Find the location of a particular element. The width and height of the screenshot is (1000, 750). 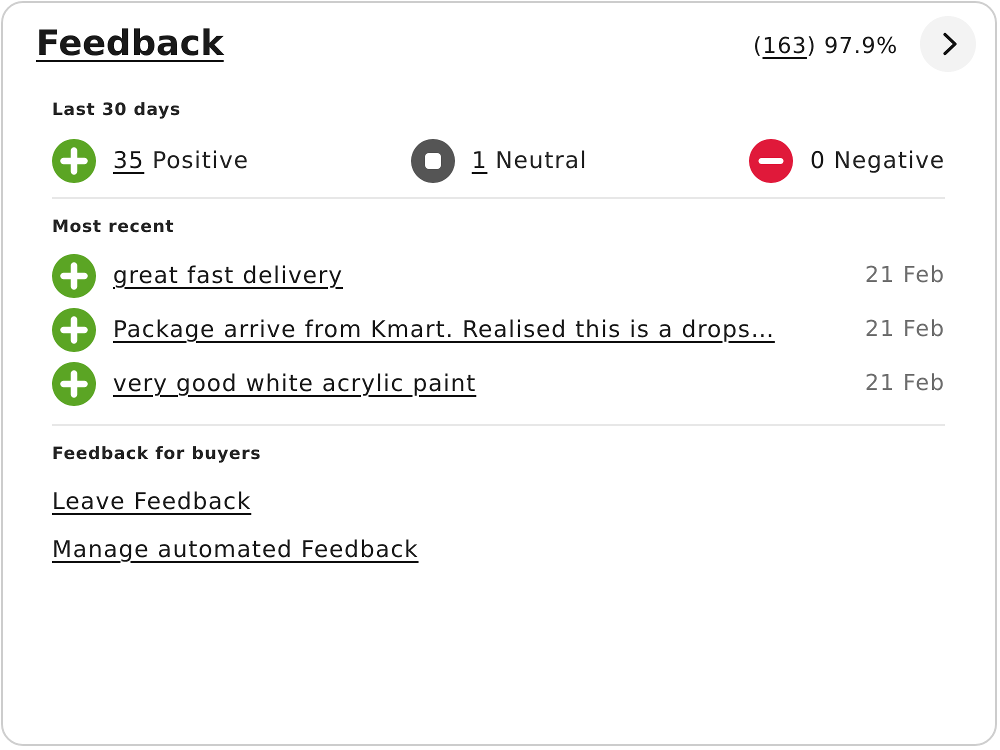

count-link: 1 is located at coordinates (480, 161).